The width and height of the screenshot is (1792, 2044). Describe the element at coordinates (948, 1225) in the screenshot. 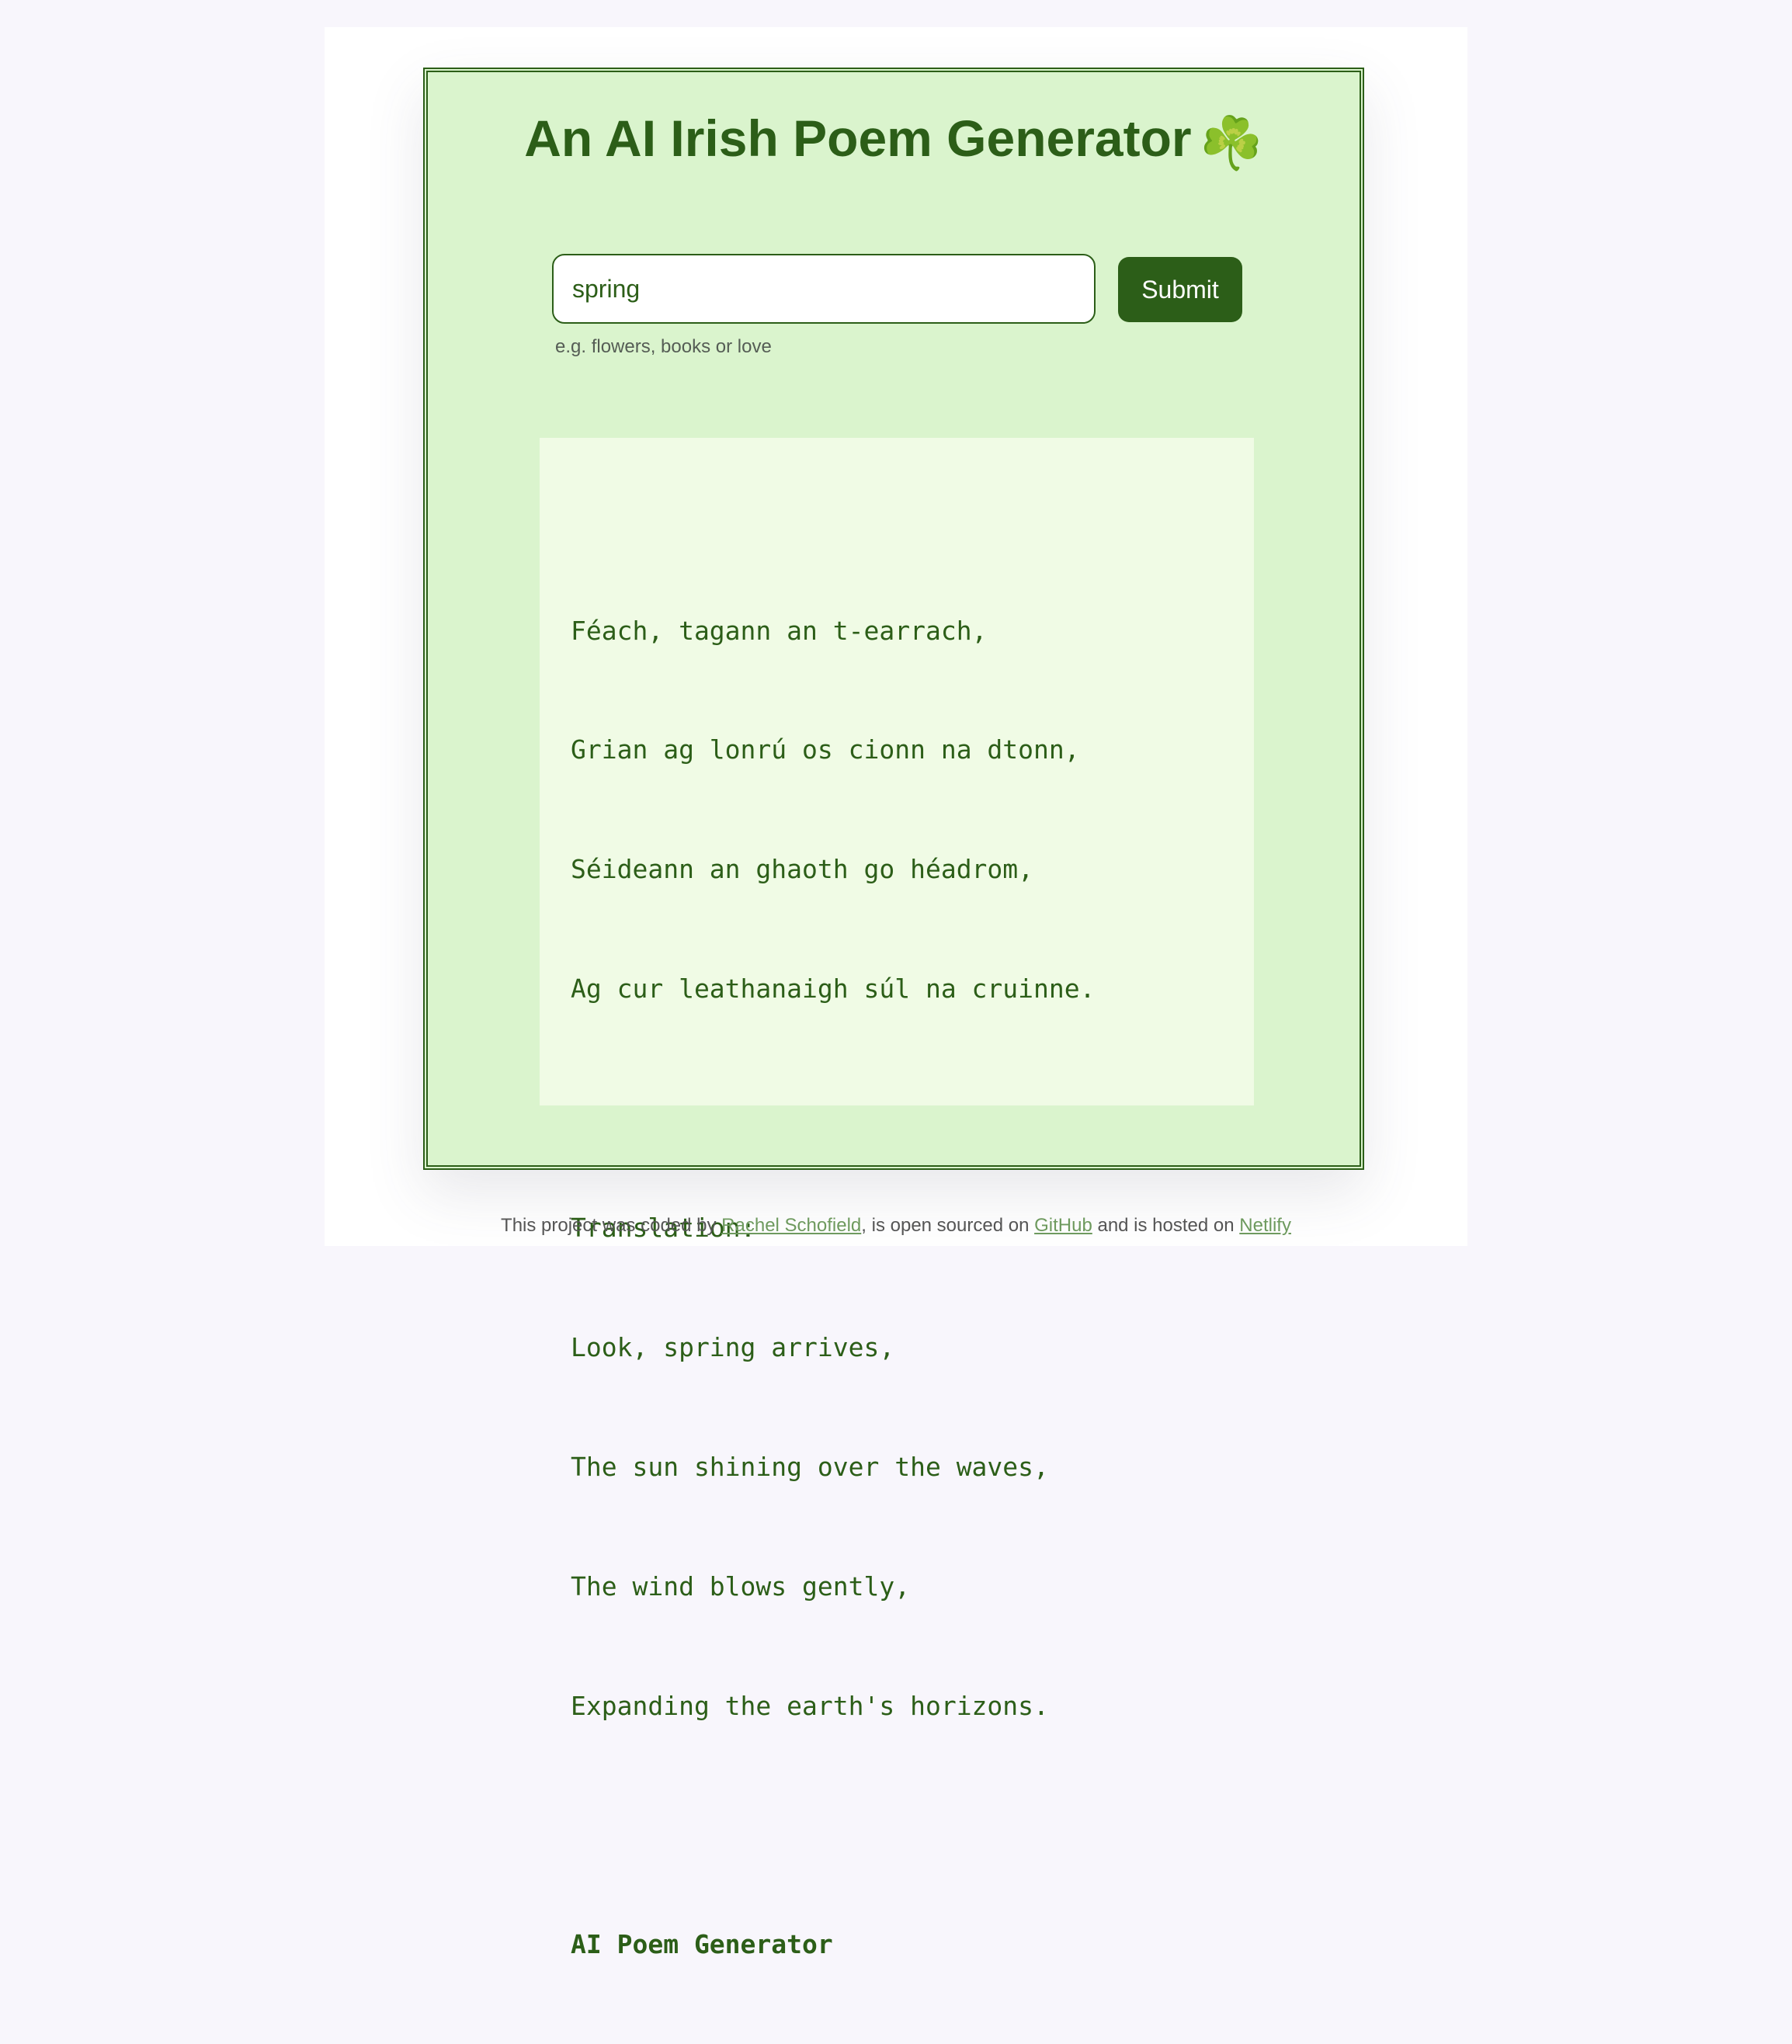

I see `footer-text: , is open sourced on` at that location.